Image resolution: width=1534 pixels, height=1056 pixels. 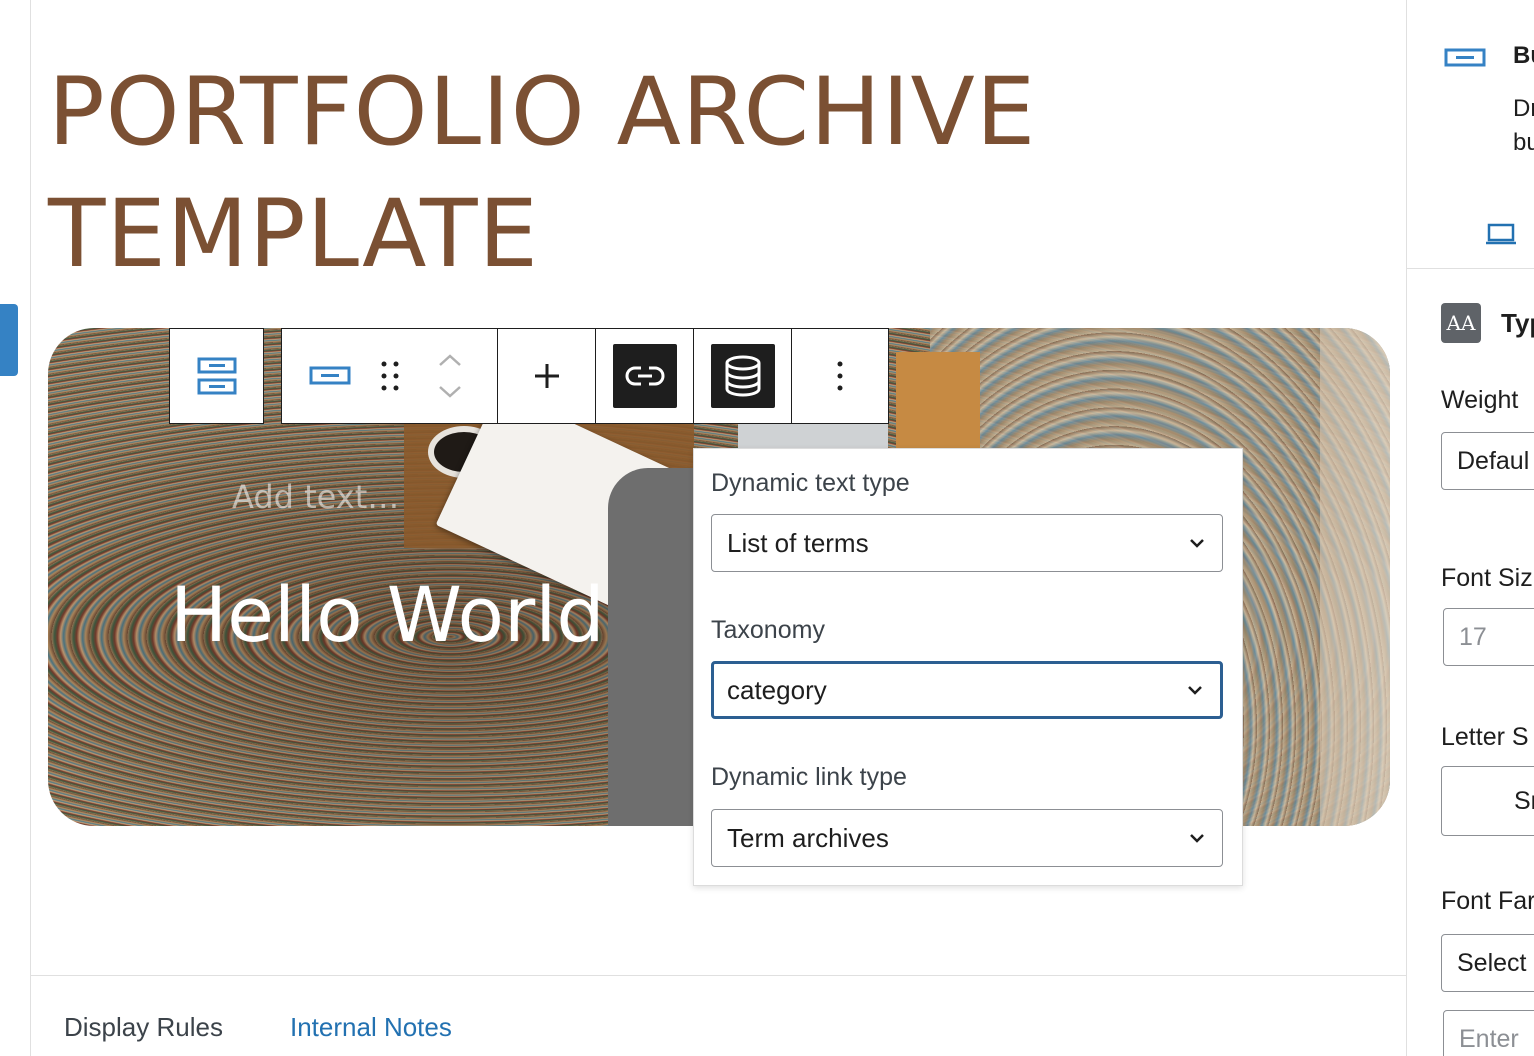 I want to click on dynamic-data-button, so click(x=742, y=376).